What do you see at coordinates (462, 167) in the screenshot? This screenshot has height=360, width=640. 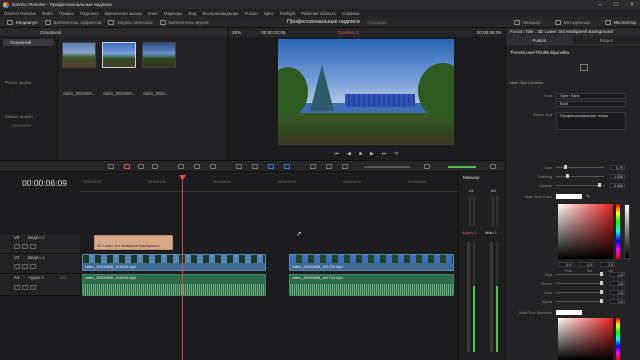 I see `volume-slider` at bounding box center [462, 167].